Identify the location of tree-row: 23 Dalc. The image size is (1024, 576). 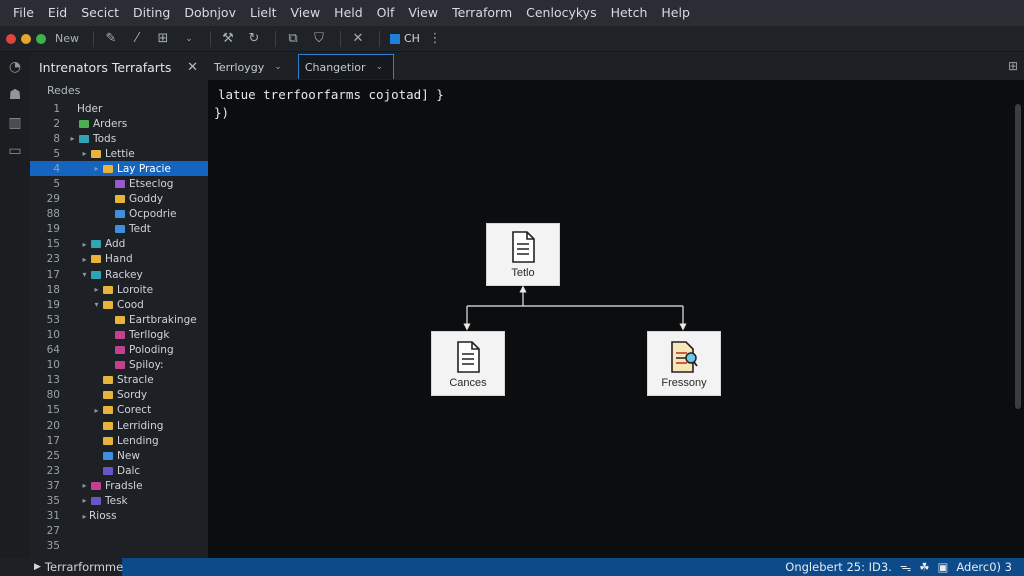
(119, 470).